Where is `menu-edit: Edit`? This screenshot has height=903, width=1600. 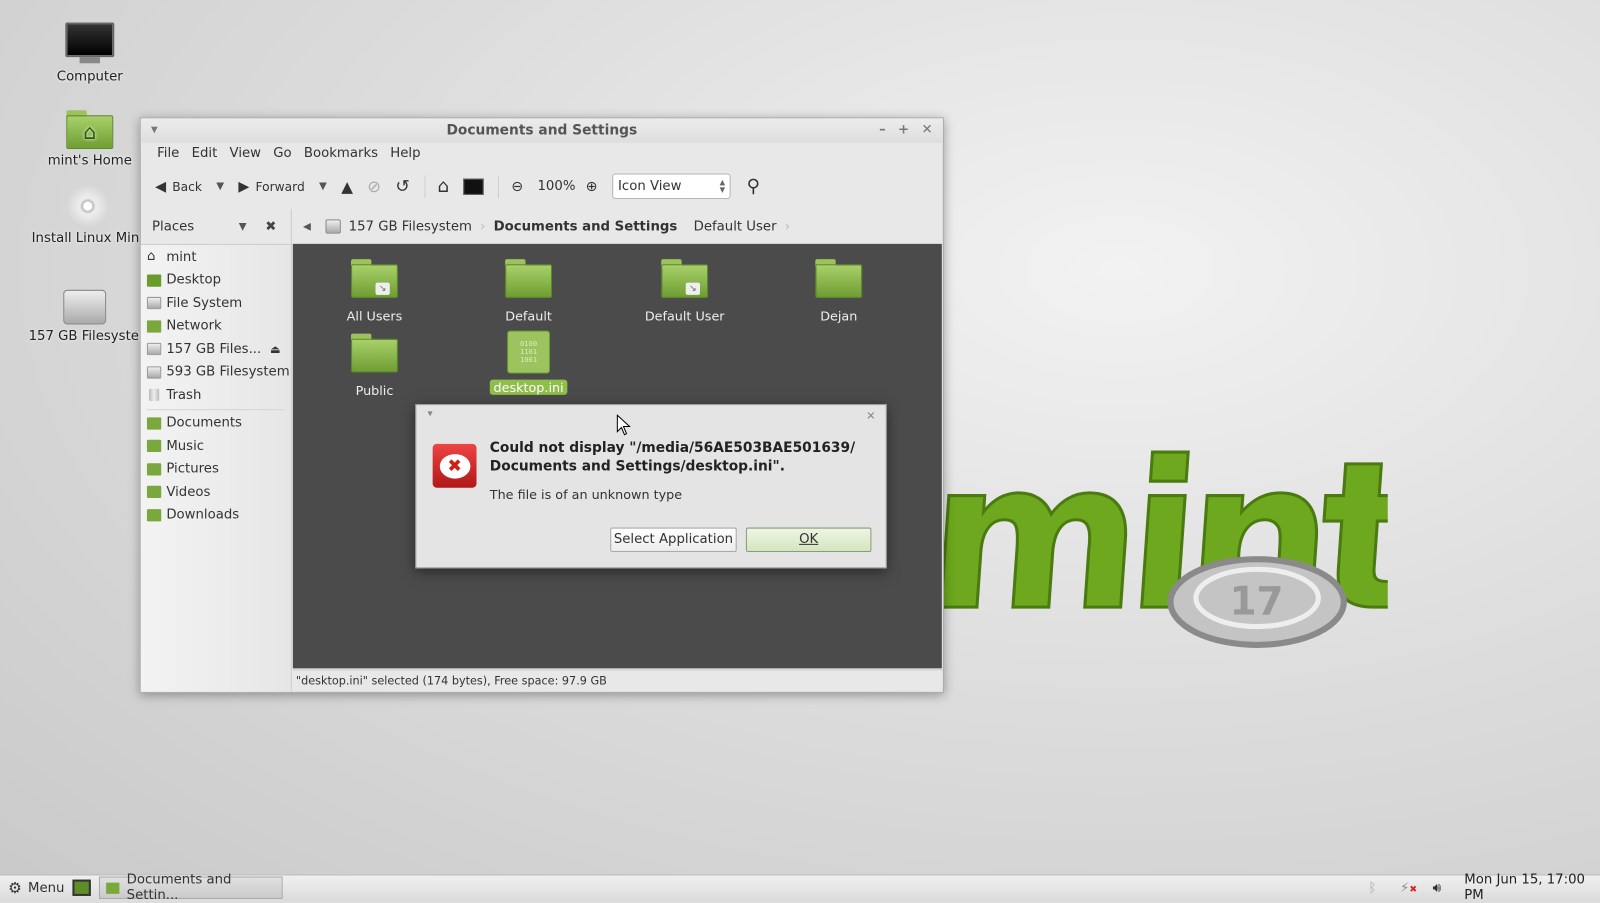 menu-edit: Edit is located at coordinates (204, 153).